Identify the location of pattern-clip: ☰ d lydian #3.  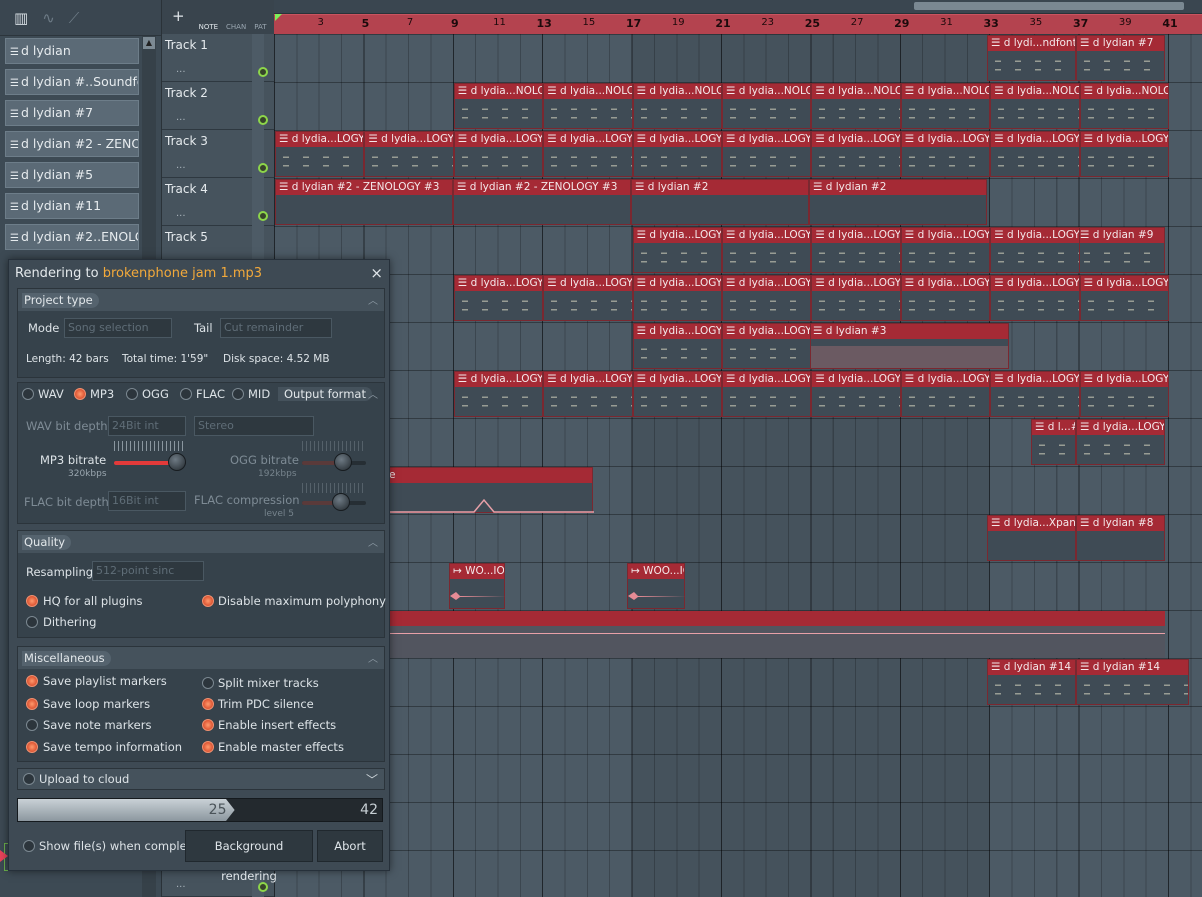
(909, 346).